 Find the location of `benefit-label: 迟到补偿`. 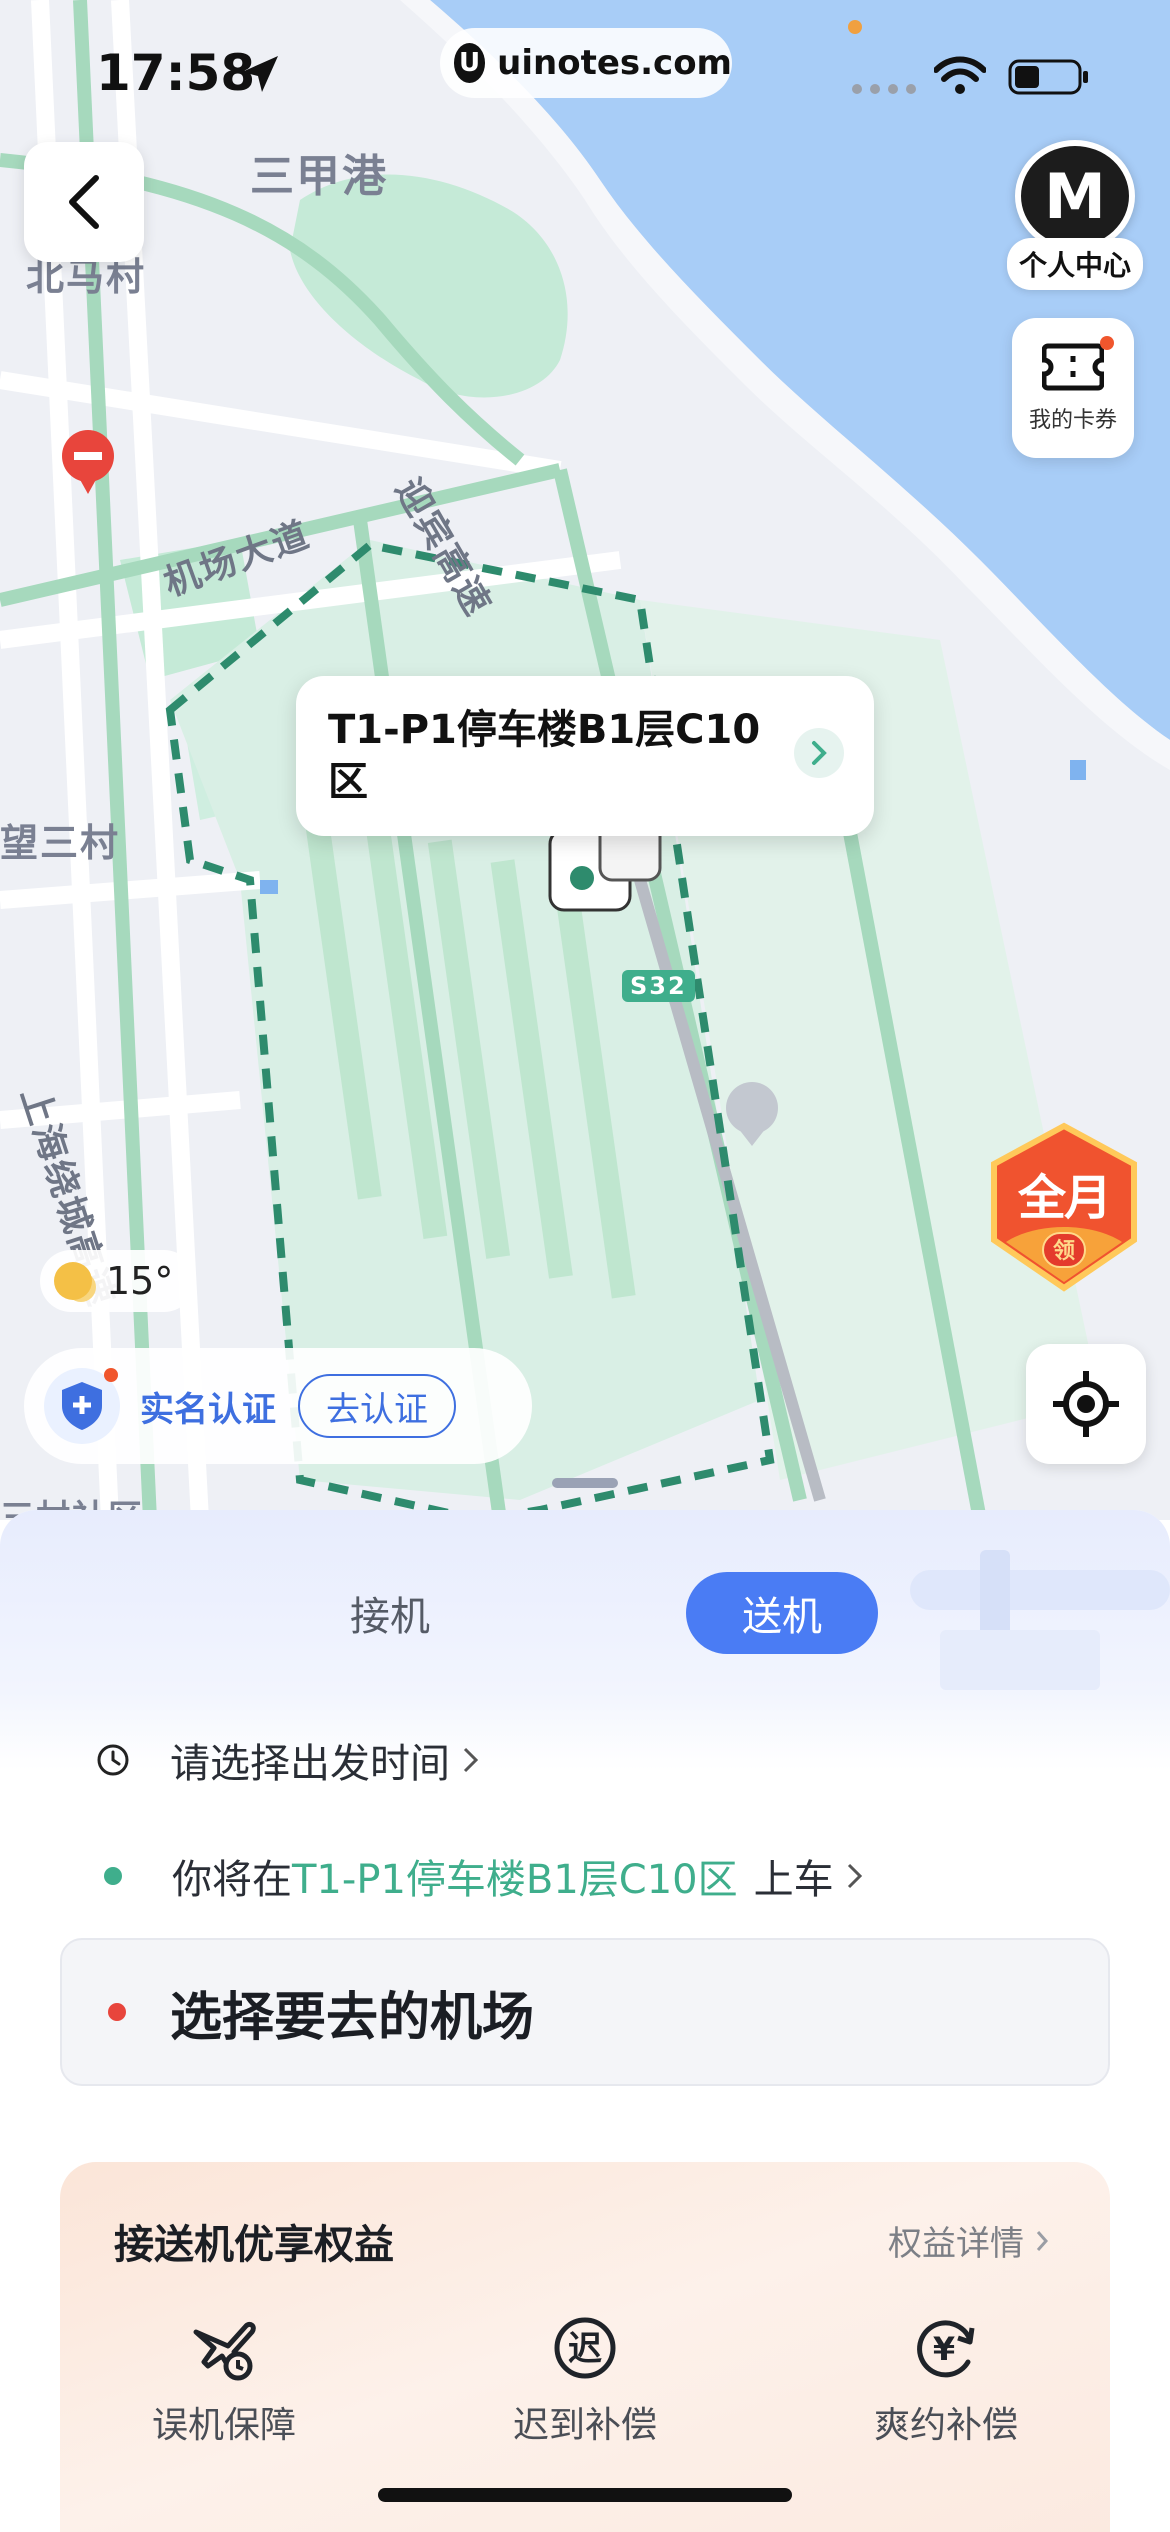

benefit-label: 迟到补偿 is located at coordinates (584, 2425).